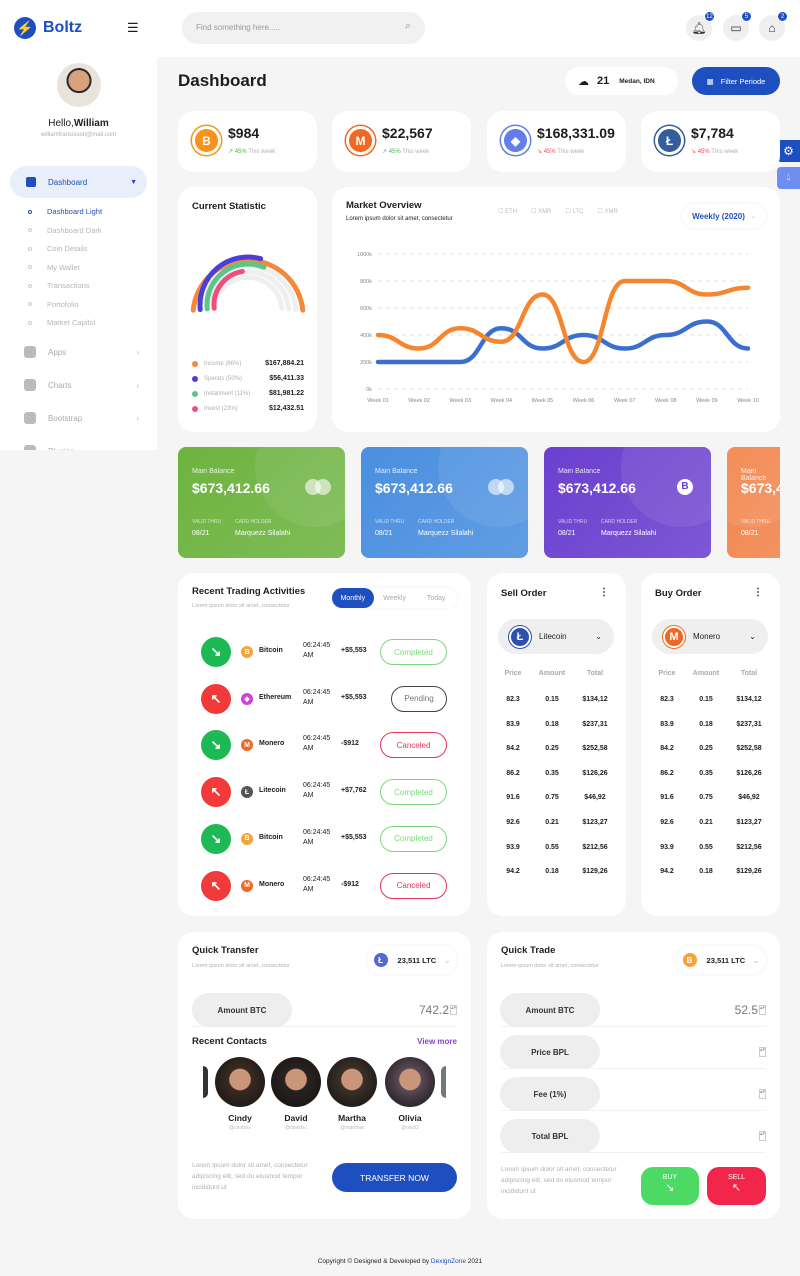  I want to click on coin-select: M Monero ⌄, so click(710, 636).